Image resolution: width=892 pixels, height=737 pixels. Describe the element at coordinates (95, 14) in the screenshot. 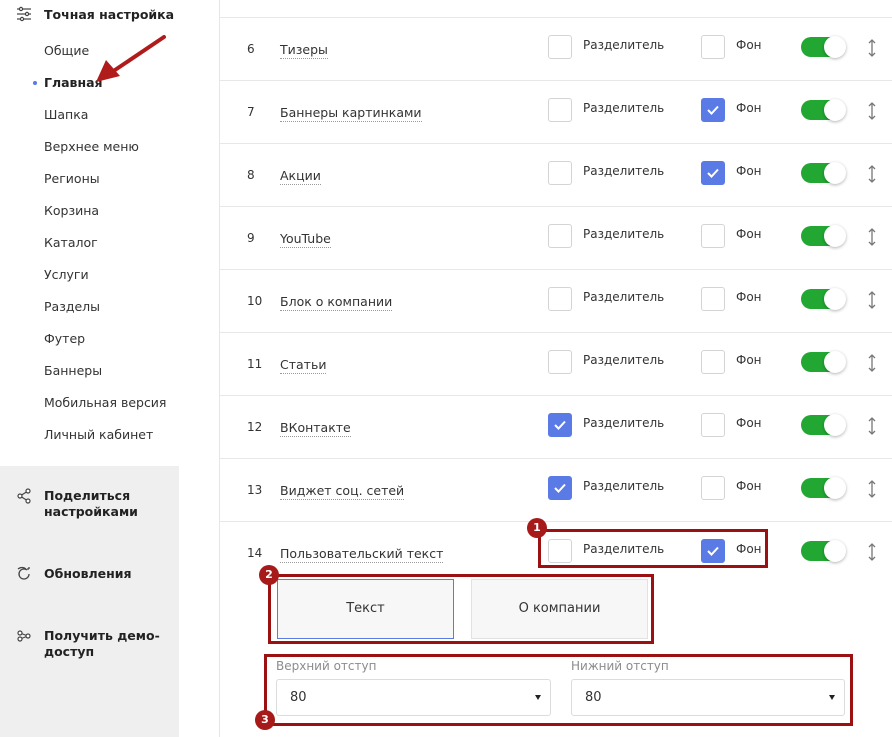

I see `fine-tuning-header: Точная настройка` at that location.